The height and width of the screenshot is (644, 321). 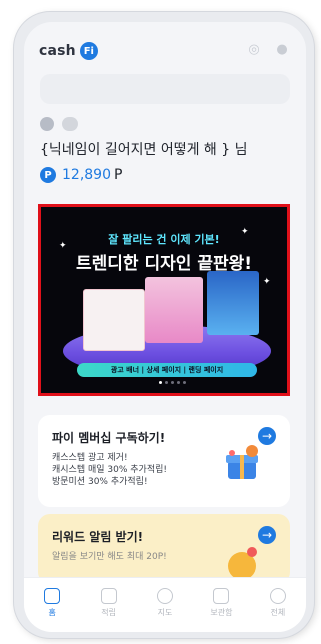 What do you see at coordinates (52, 612) in the screenshot?
I see `tab-label: 홈` at bounding box center [52, 612].